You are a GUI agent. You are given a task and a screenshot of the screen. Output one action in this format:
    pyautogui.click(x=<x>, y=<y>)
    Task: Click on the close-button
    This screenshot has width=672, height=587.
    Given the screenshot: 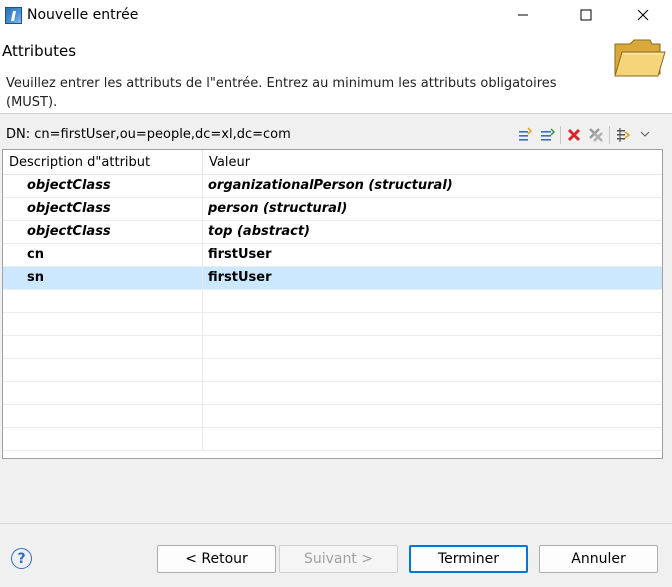 What is the action you would take?
    pyautogui.click(x=643, y=15)
    